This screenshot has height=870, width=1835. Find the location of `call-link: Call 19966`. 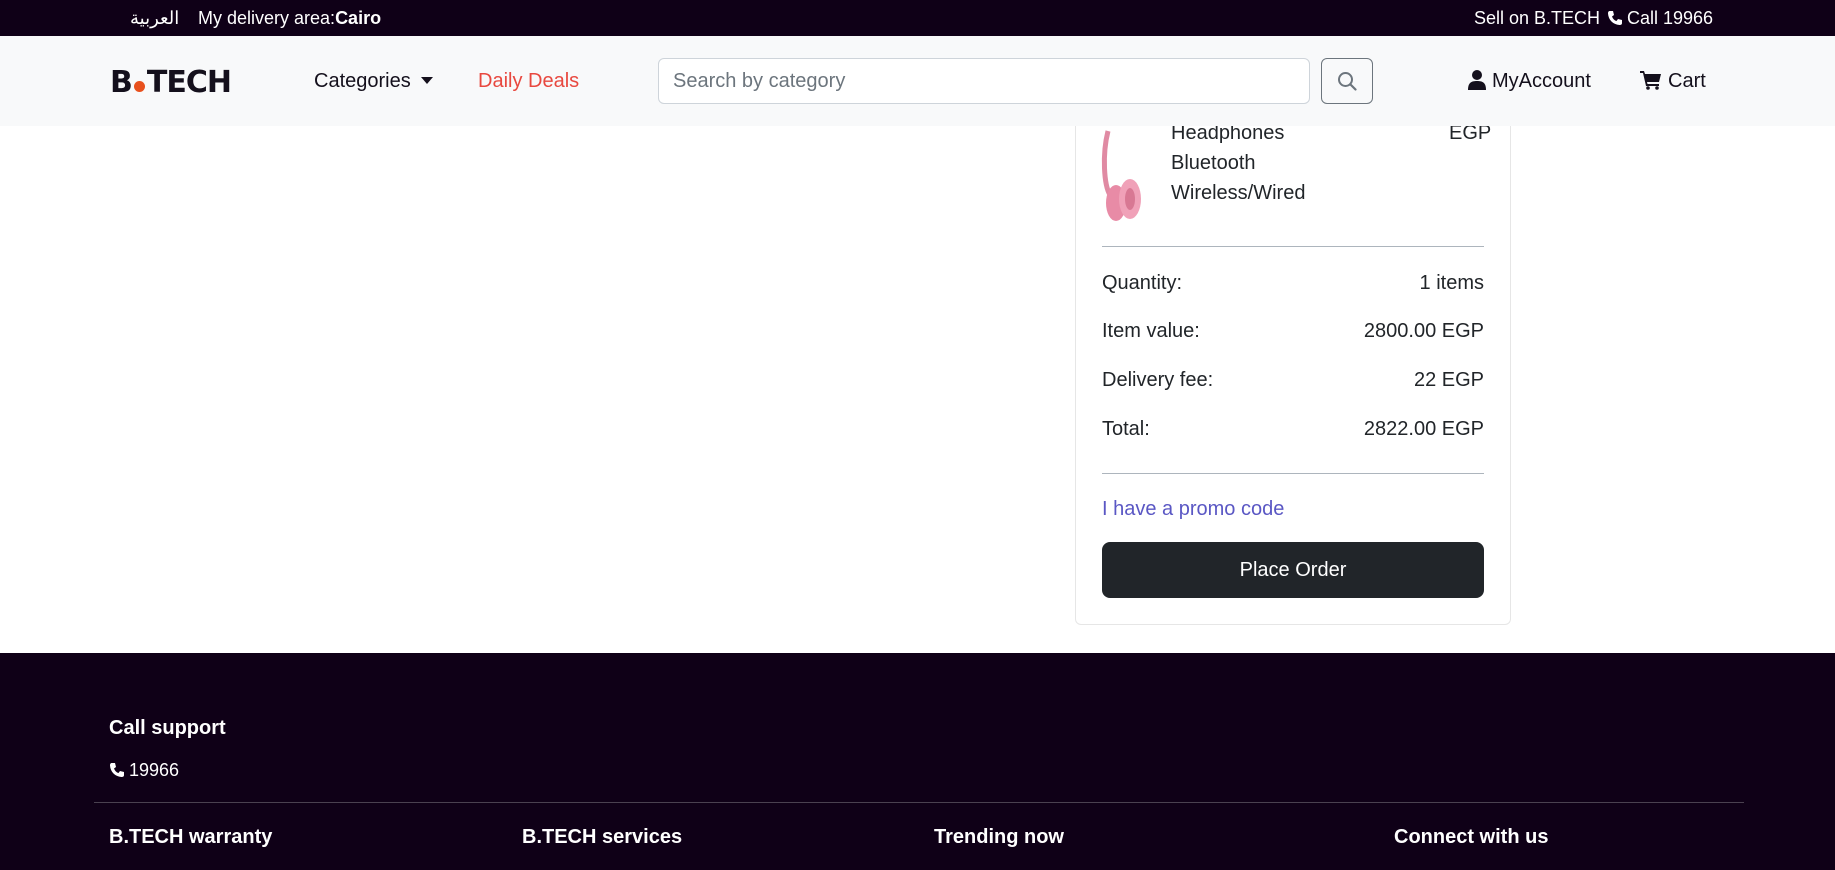

call-link: Call 19966 is located at coordinates (1660, 18).